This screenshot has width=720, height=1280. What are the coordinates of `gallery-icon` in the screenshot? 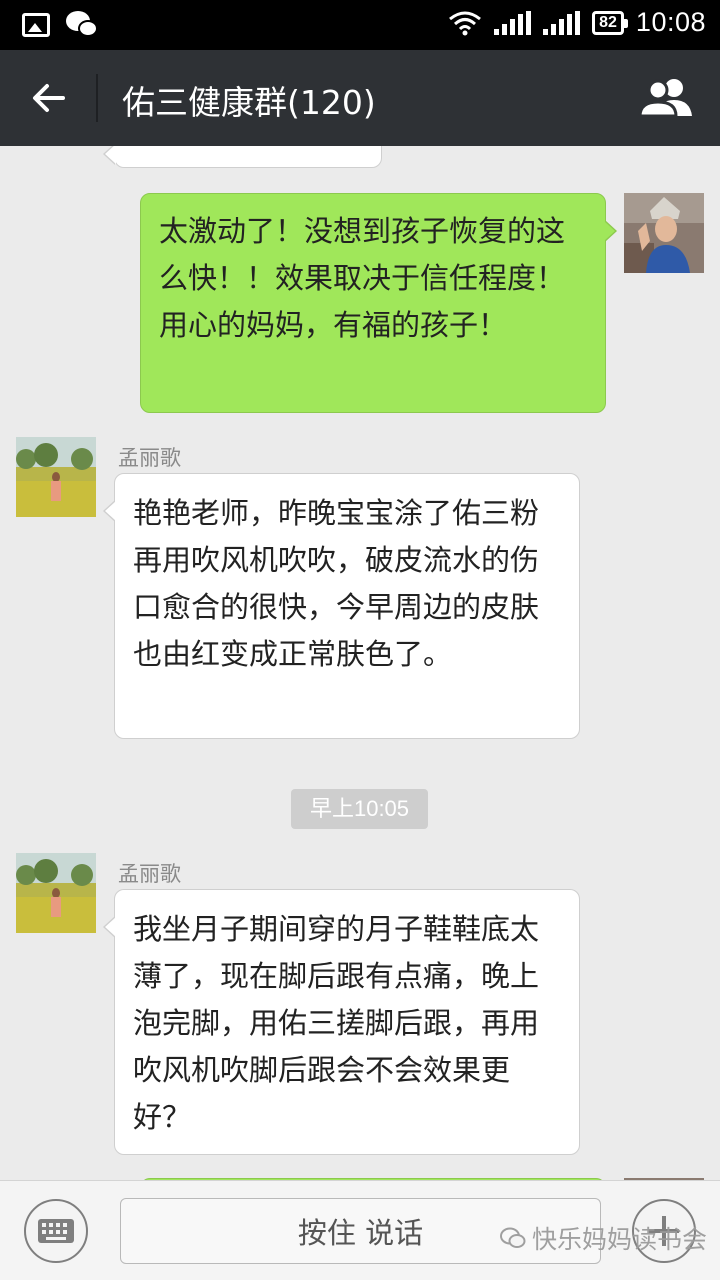 It's located at (36, 25).